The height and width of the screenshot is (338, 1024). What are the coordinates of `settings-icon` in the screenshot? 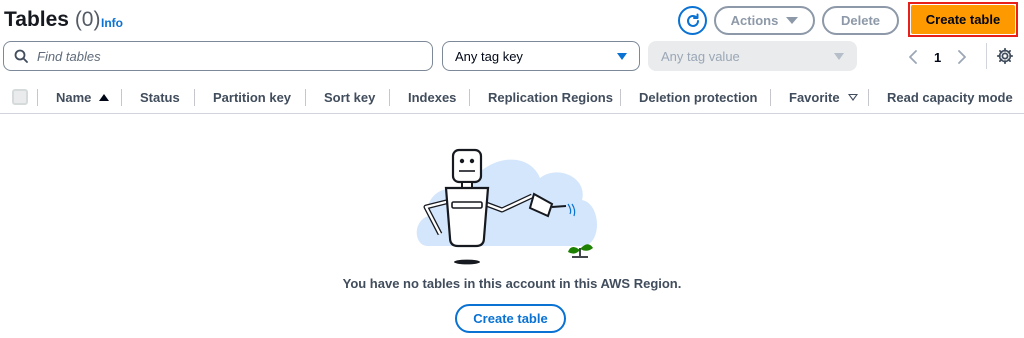 It's located at (1005, 56).